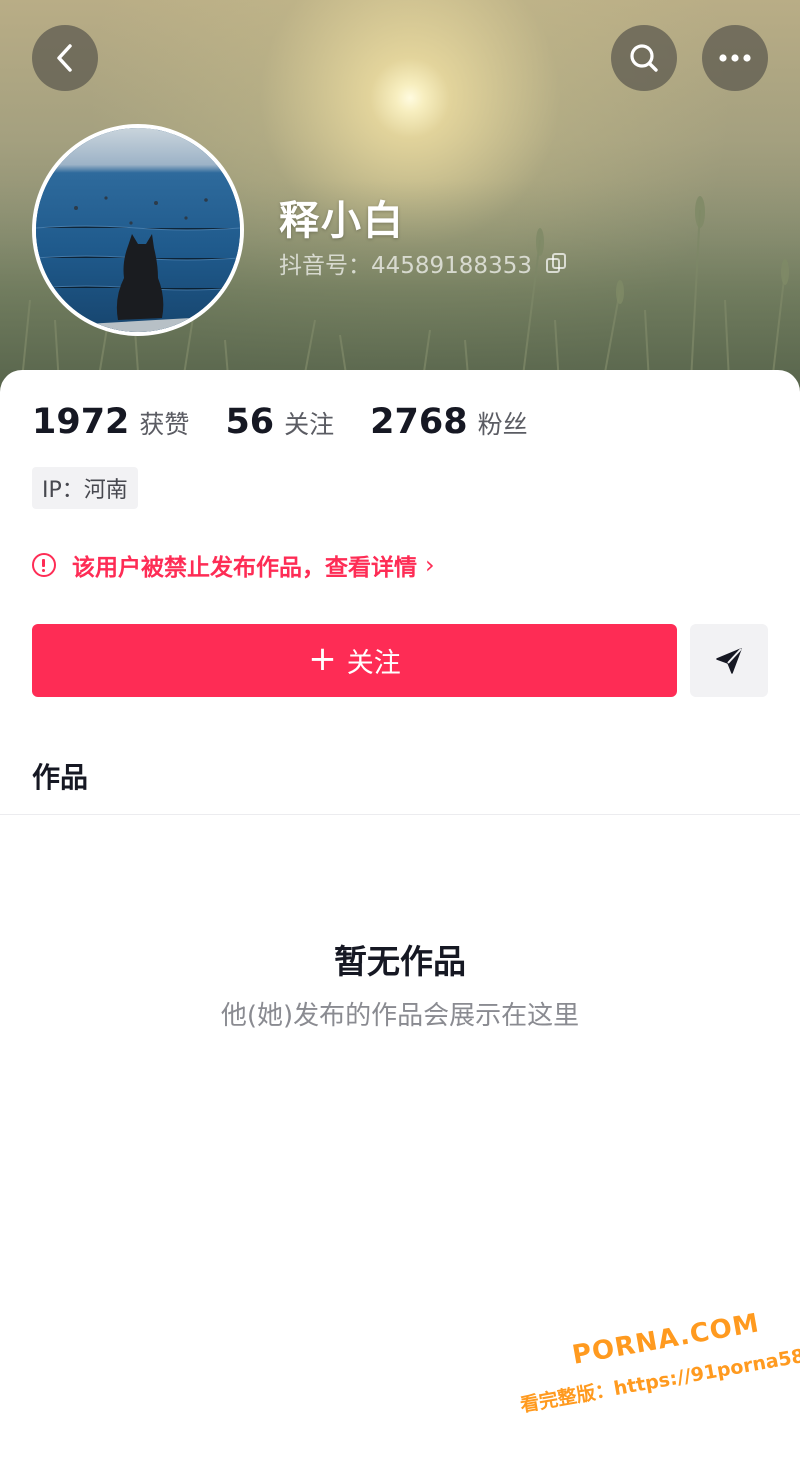  I want to click on ban-notice-text: 该用户被禁止发布作品，查看详情, so click(244, 568).